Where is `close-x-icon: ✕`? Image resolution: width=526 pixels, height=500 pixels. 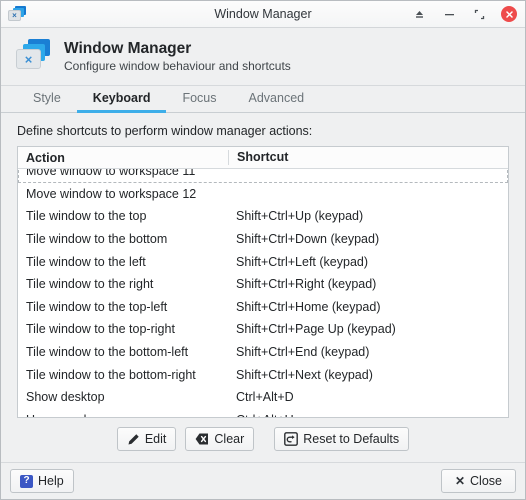
close-x-icon: ✕ is located at coordinates (460, 481).